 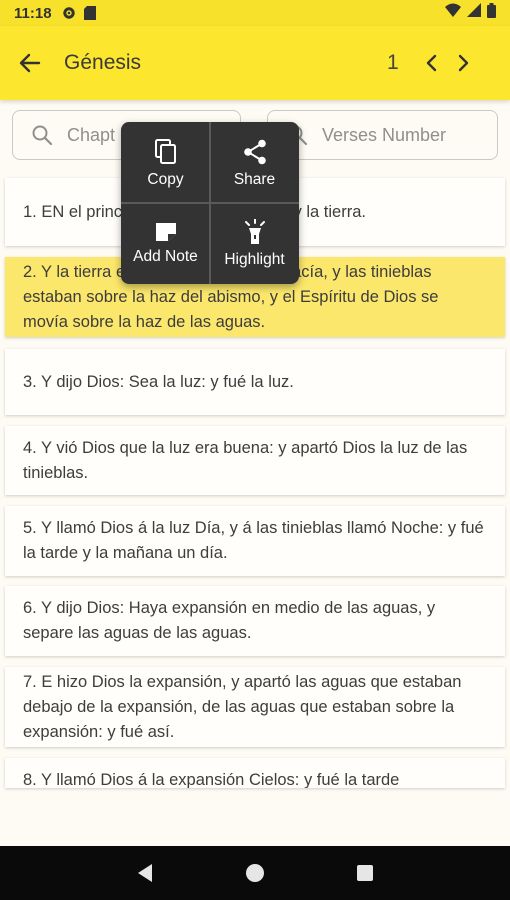 What do you see at coordinates (42, 135) in the screenshot?
I see `search-icon` at bounding box center [42, 135].